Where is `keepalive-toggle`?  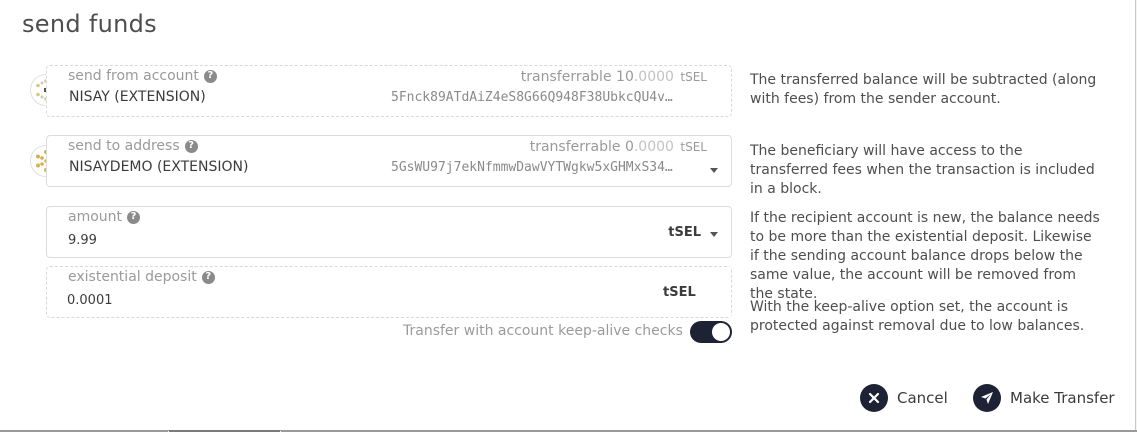
keepalive-toggle is located at coordinates (711, 332).